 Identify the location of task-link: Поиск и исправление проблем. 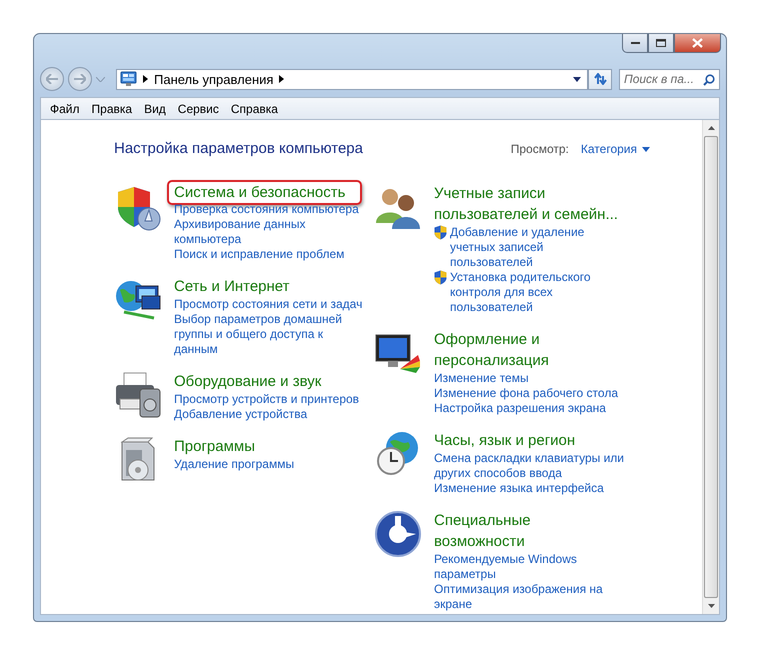
(259, 254).